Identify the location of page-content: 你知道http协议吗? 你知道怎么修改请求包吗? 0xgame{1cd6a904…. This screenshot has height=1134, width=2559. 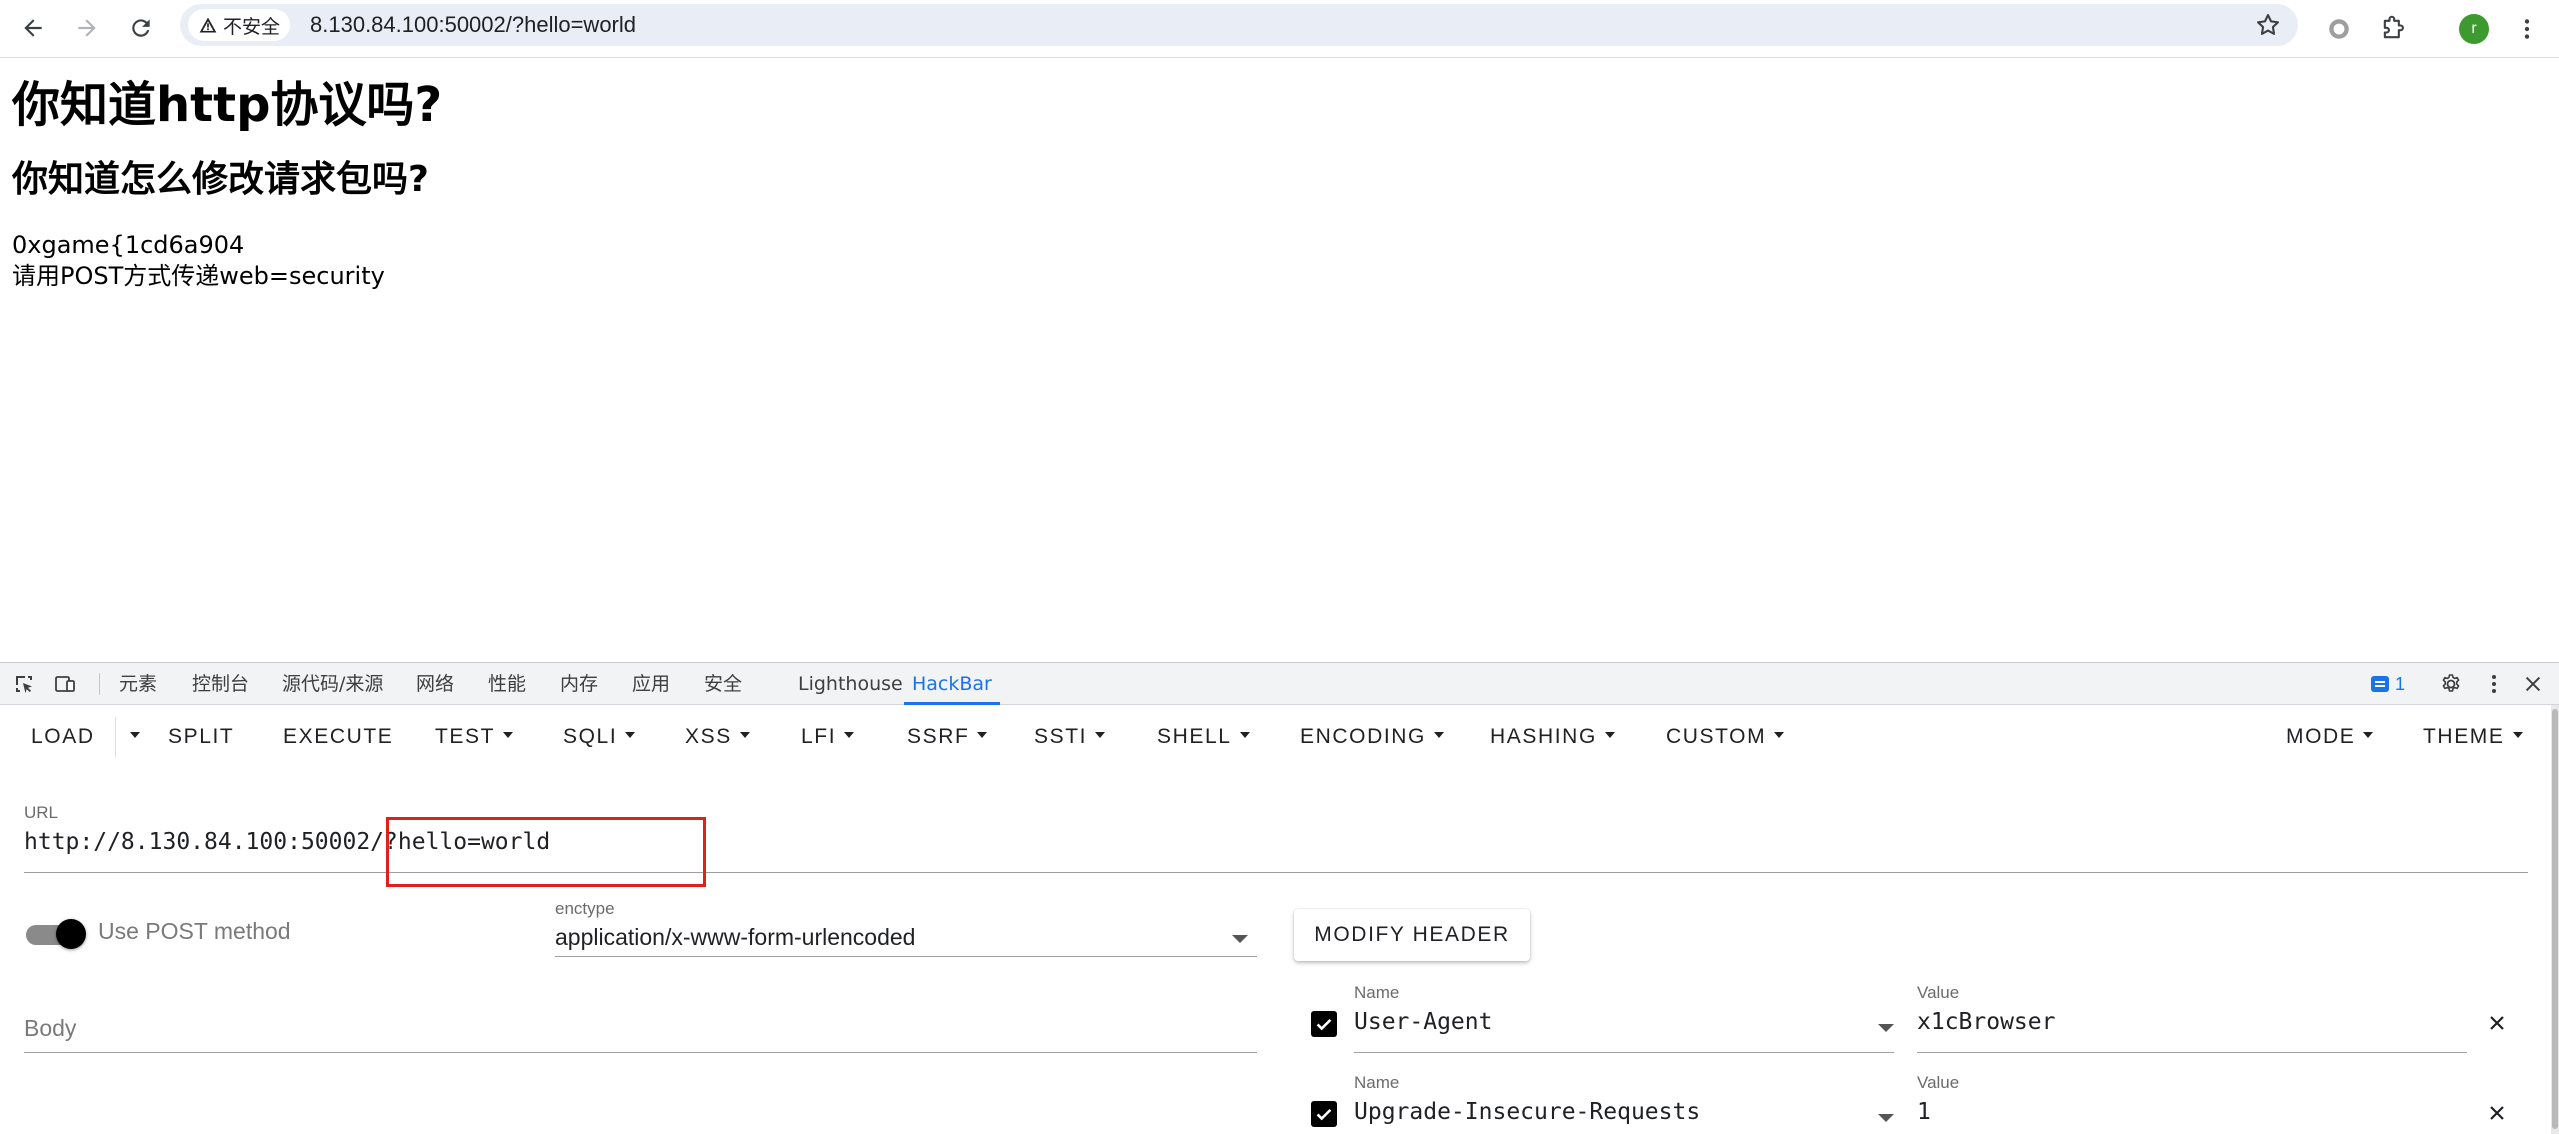
(227, 182).